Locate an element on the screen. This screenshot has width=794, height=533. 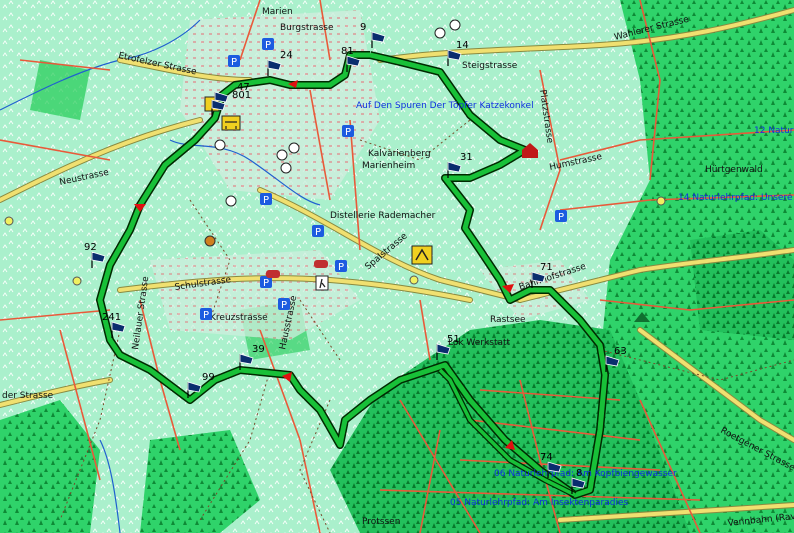
street-label: Protssen is located at coordinates (381, 522).